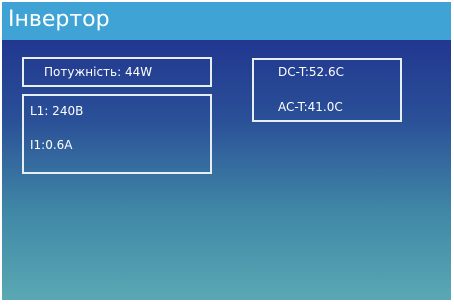 The image size is (454, 306). Describe the element at coordinates (310, 107) in the screenshot. I see `ac-temperature-value: AC-T:41.0C` at that location.